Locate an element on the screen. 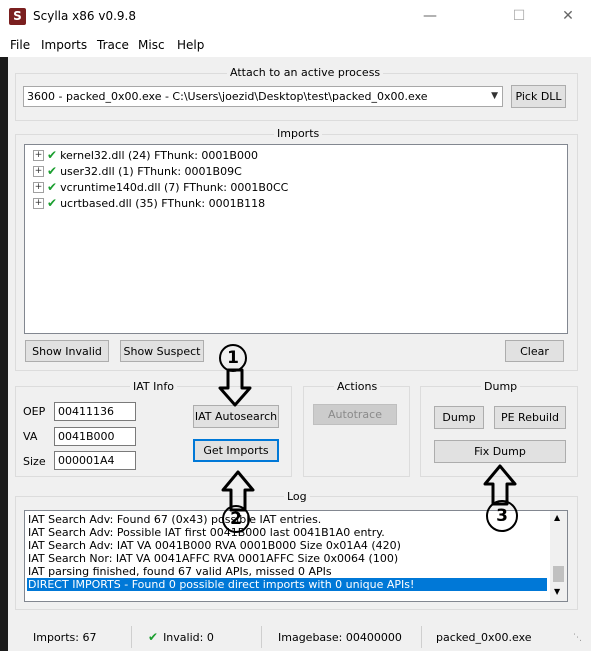  dump-button: Dump is located at coordinates (459, 417).